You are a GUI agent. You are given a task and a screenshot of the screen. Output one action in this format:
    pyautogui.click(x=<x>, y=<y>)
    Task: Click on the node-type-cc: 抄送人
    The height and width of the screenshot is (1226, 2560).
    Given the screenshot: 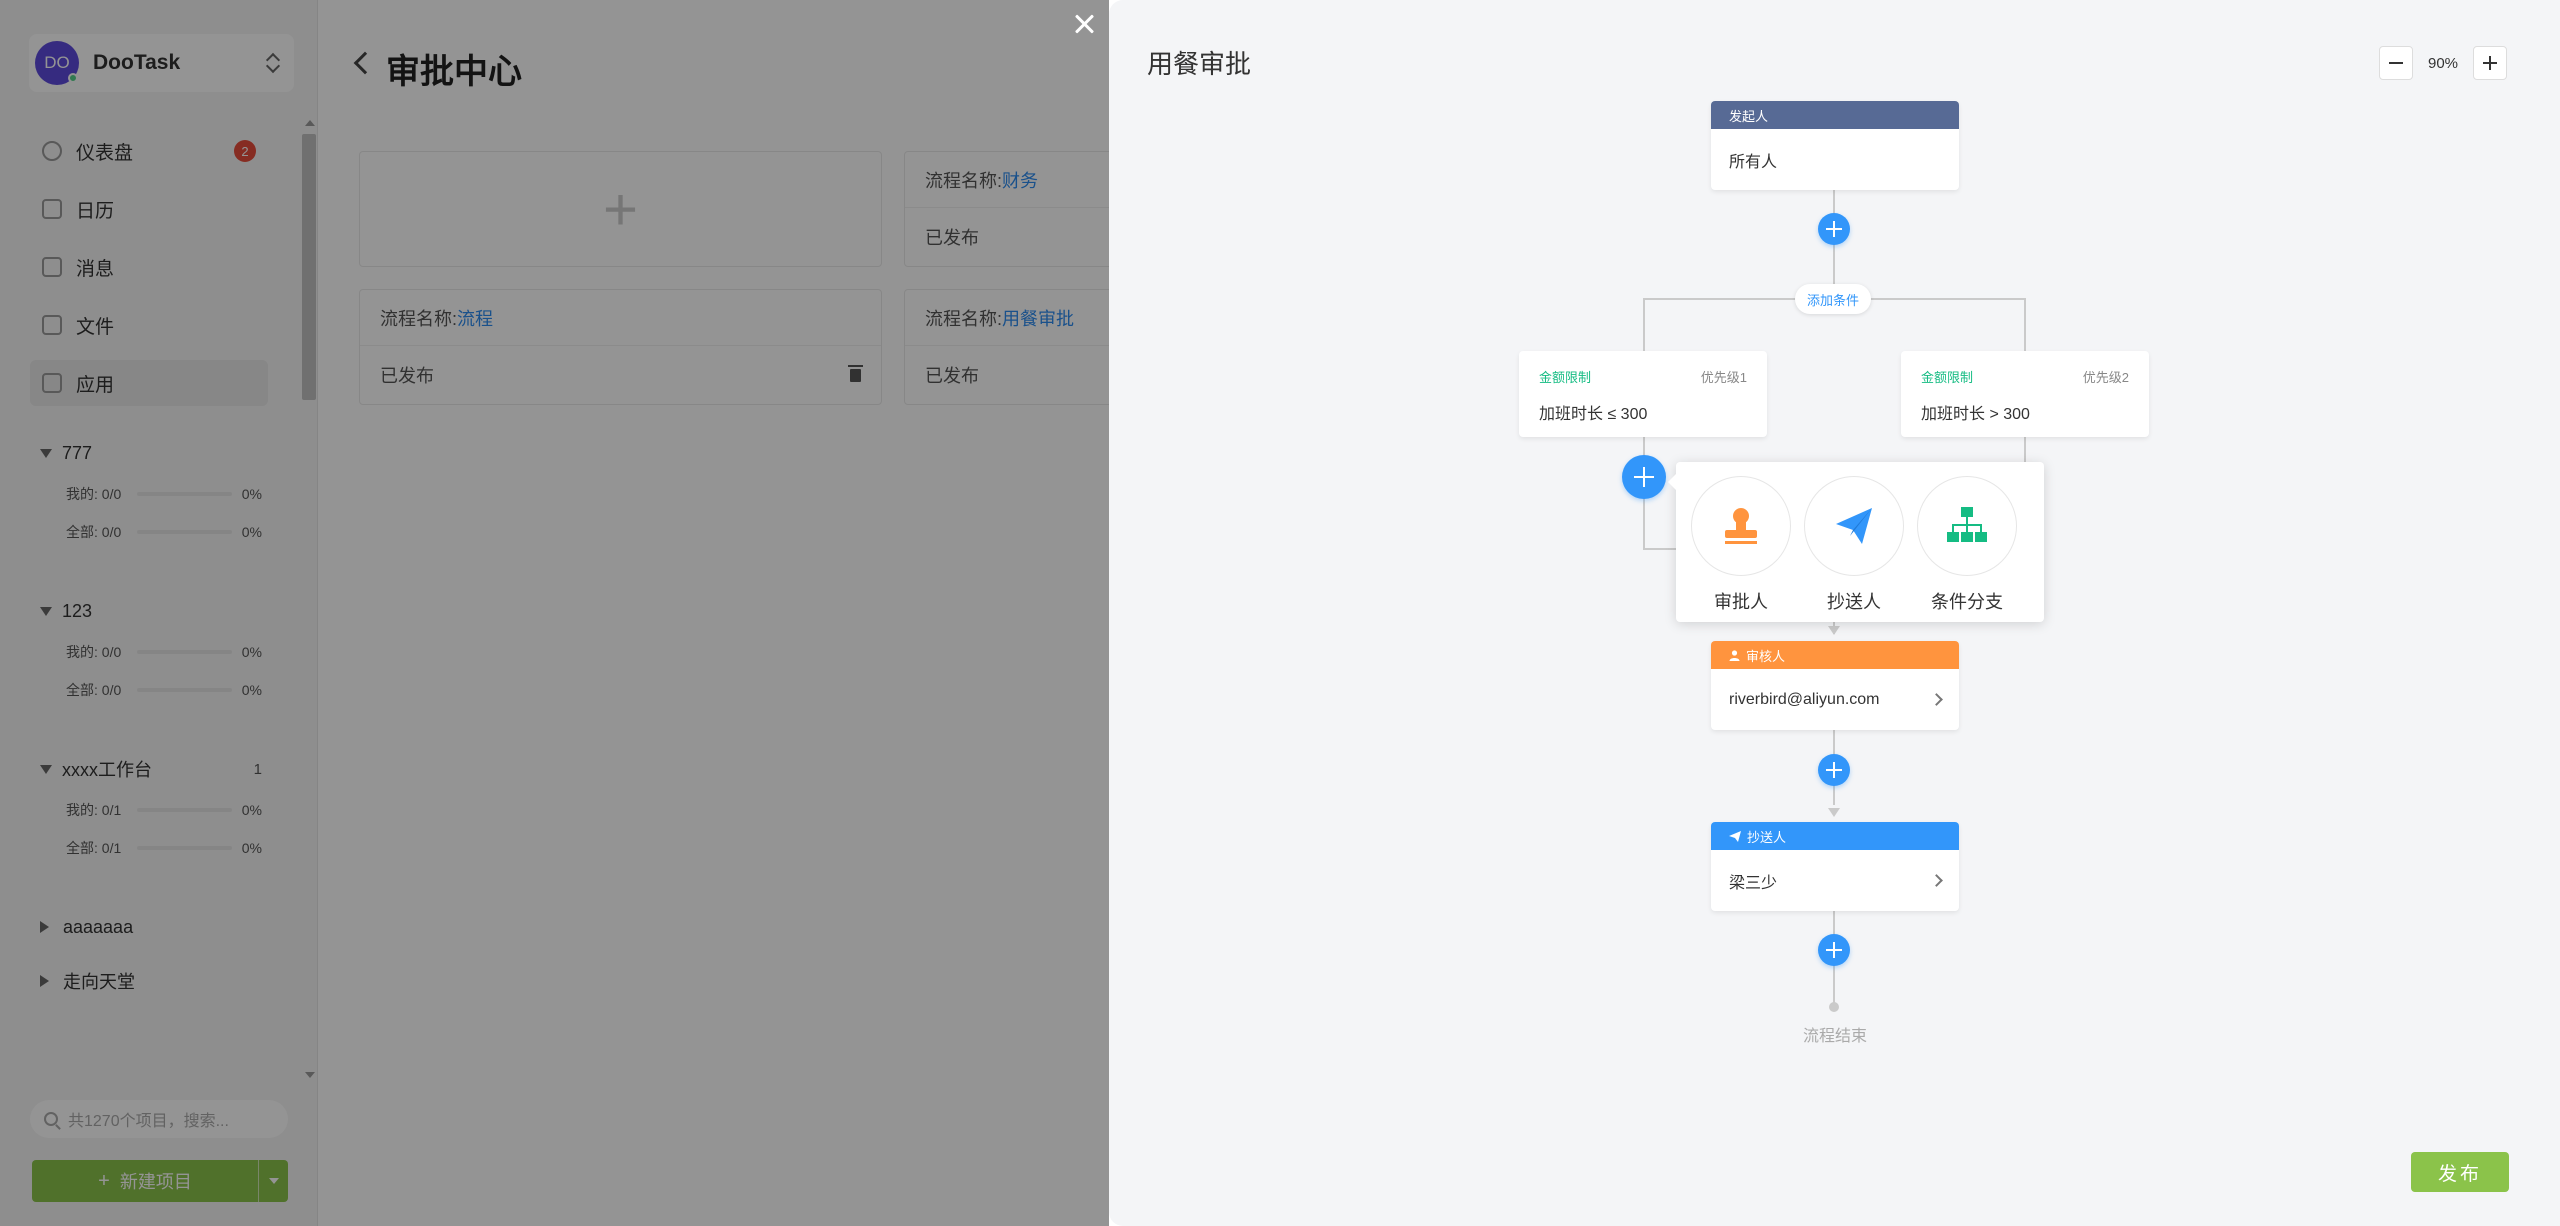 What is the action you would take?
    pyautogui.click(x=1854, y=545)
    